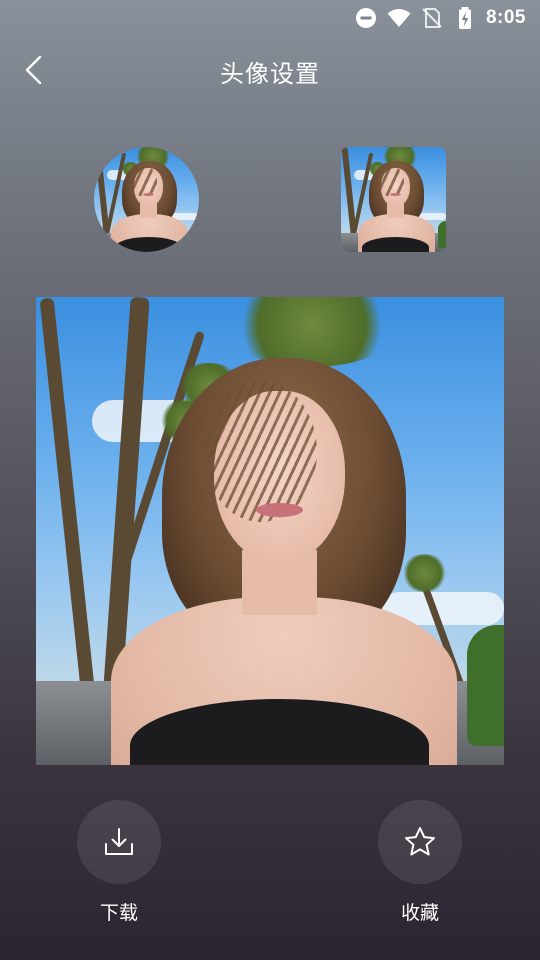 The height and width of the screenshot is (960, 540). What do you see at coordinates (119, 911) in the screenshot?
I see `download-label: 下载` at bounding box center [119, 911].